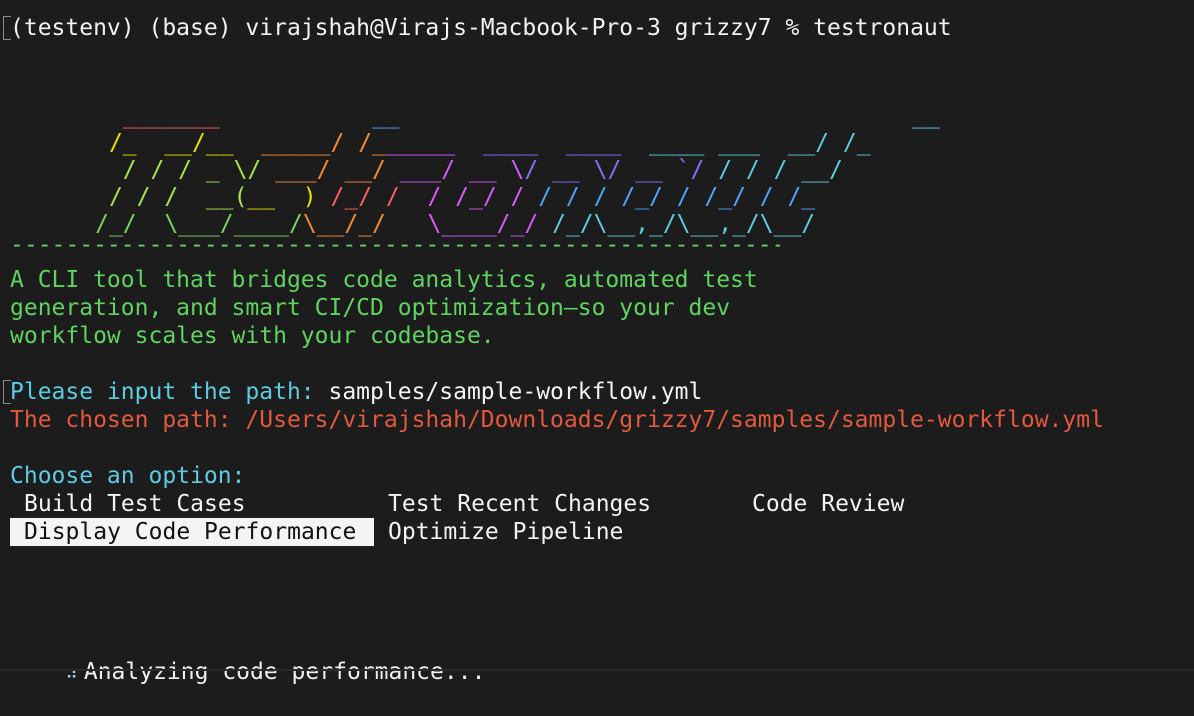 The height and width of the screenshot is (716, 1194). Describe the element at coordinates (337, 170) in the screenshot. I see `logo-segment-10: ___/ __/` at that location.